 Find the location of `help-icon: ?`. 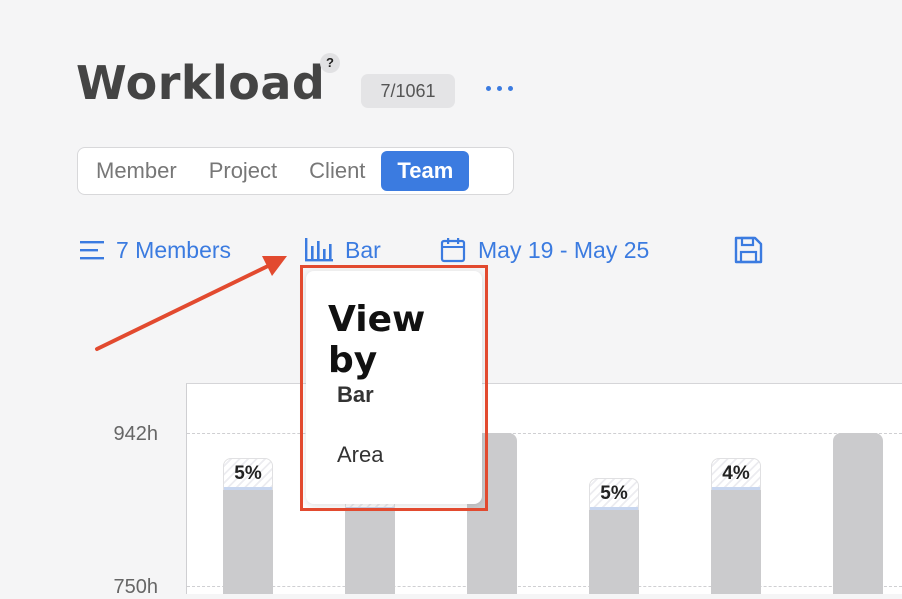

help-icon: ? is located at coordinates (330, 63).